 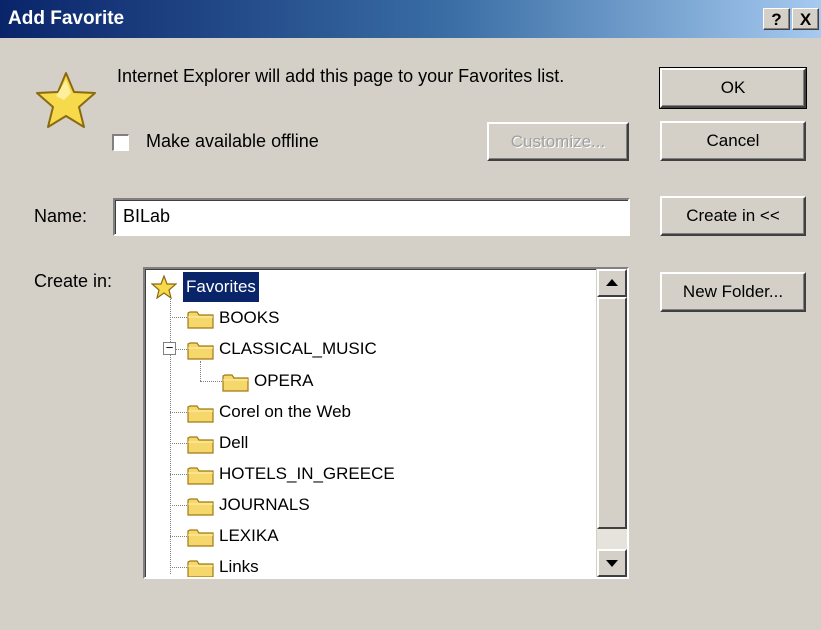 I want to click on scroll-down-button, so click(x=612, y=563).